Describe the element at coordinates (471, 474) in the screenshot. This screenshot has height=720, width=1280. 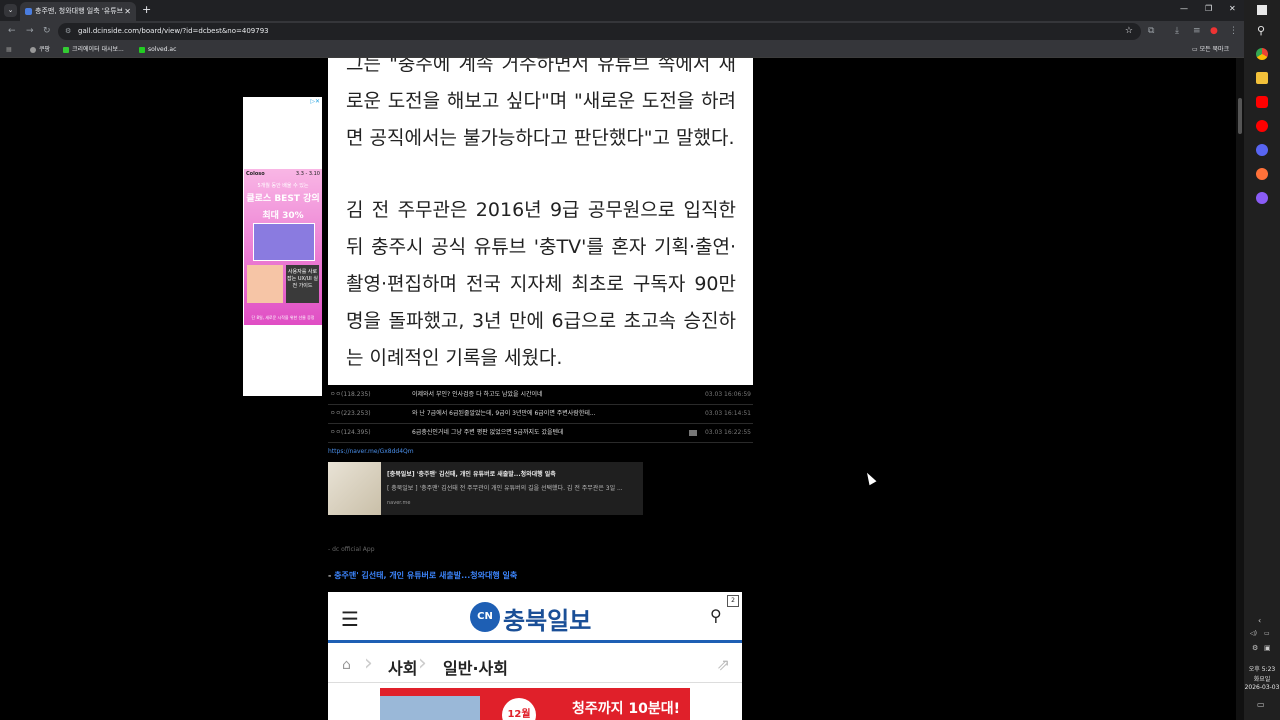
I see `preview-title: [충북일보] '충주맨' 김선태, 개인 유튜버로 새출발...청와대행 일축` at that location.